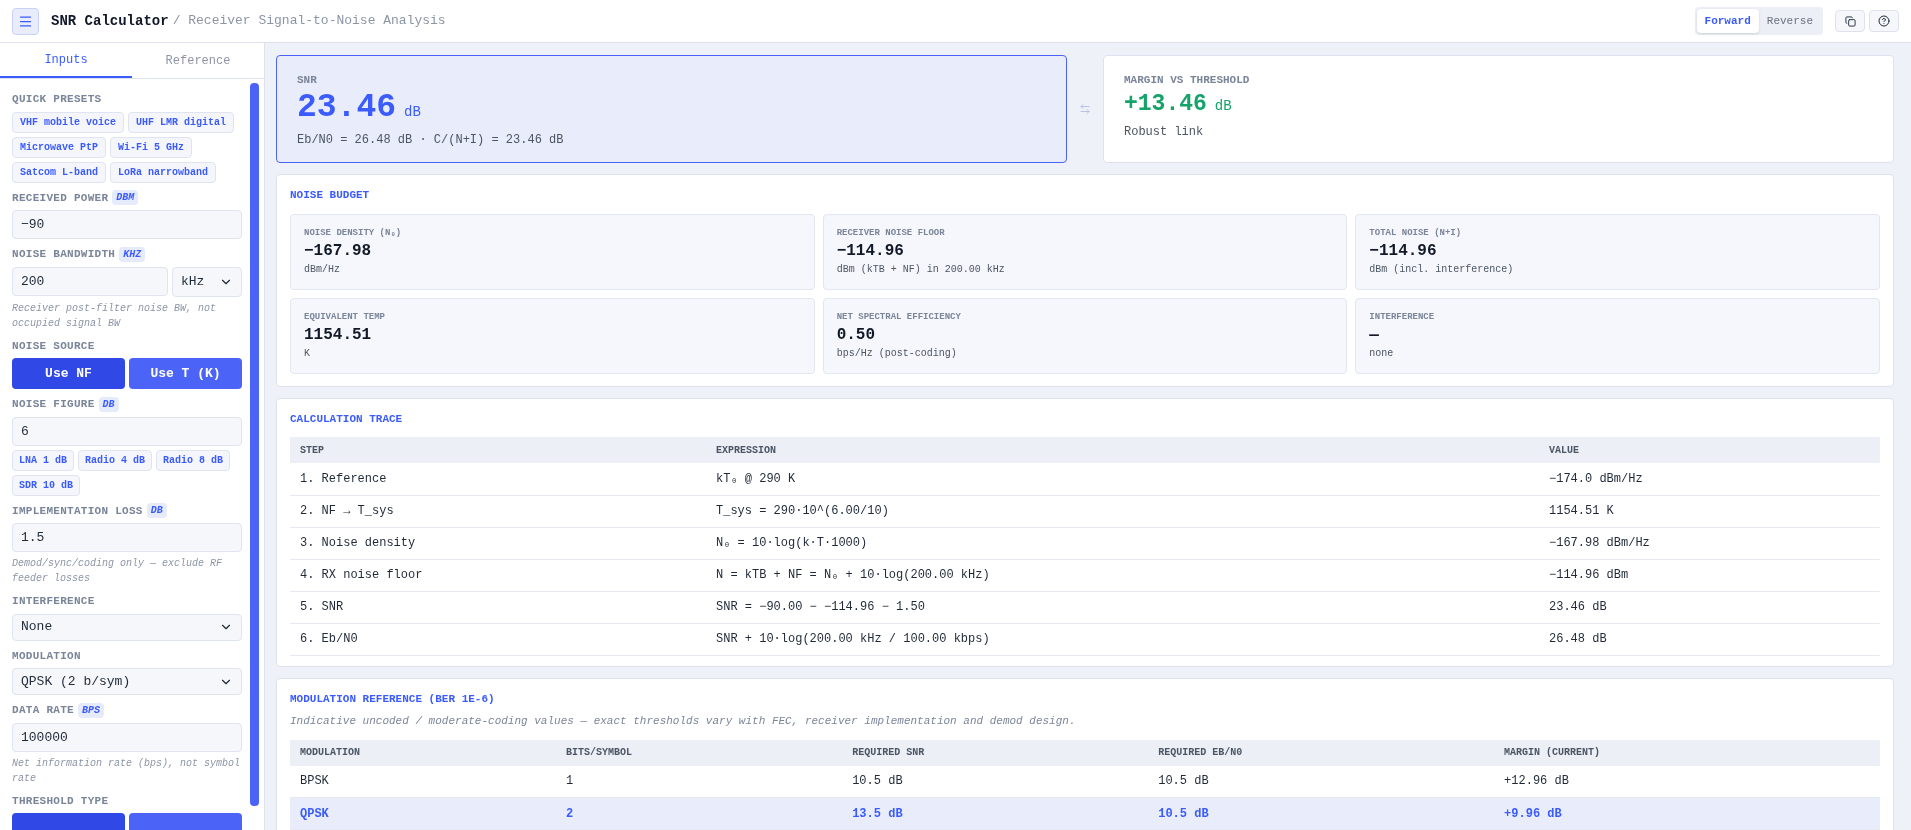 Image resolution: width=1911 pixels, height=830 pixels. What do you see at coordinates (309, 21) in the screenshot?
I see `app-subtitle: / Receiver Signal-to-Noise Analysis` at bounding box center [309, 21].